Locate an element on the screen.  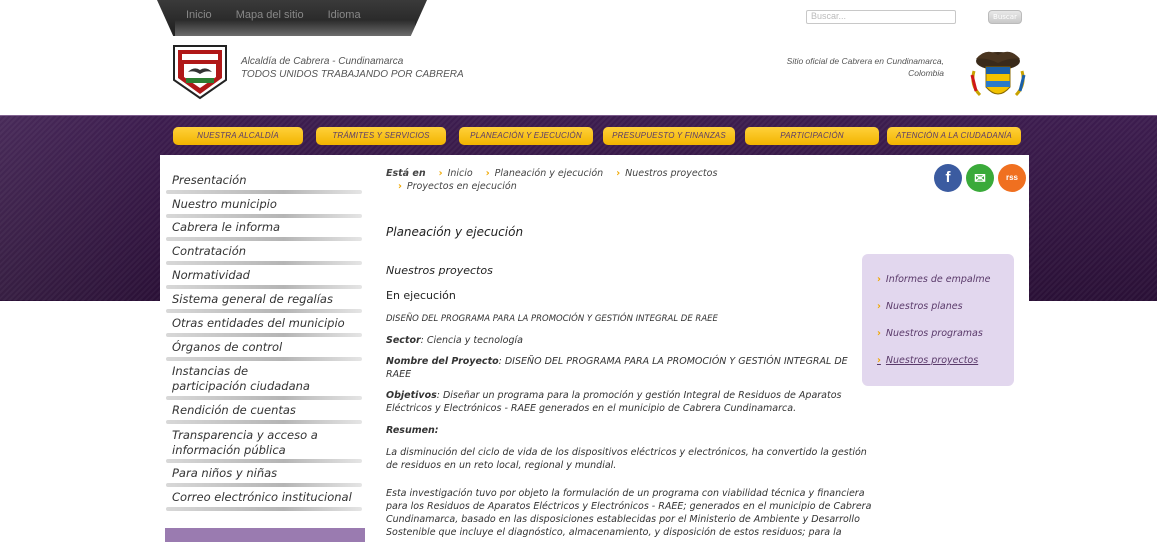
nav-nuestra-alcaldia: NUESTRA ALCALDÍA is located at coordinates (238, 136).